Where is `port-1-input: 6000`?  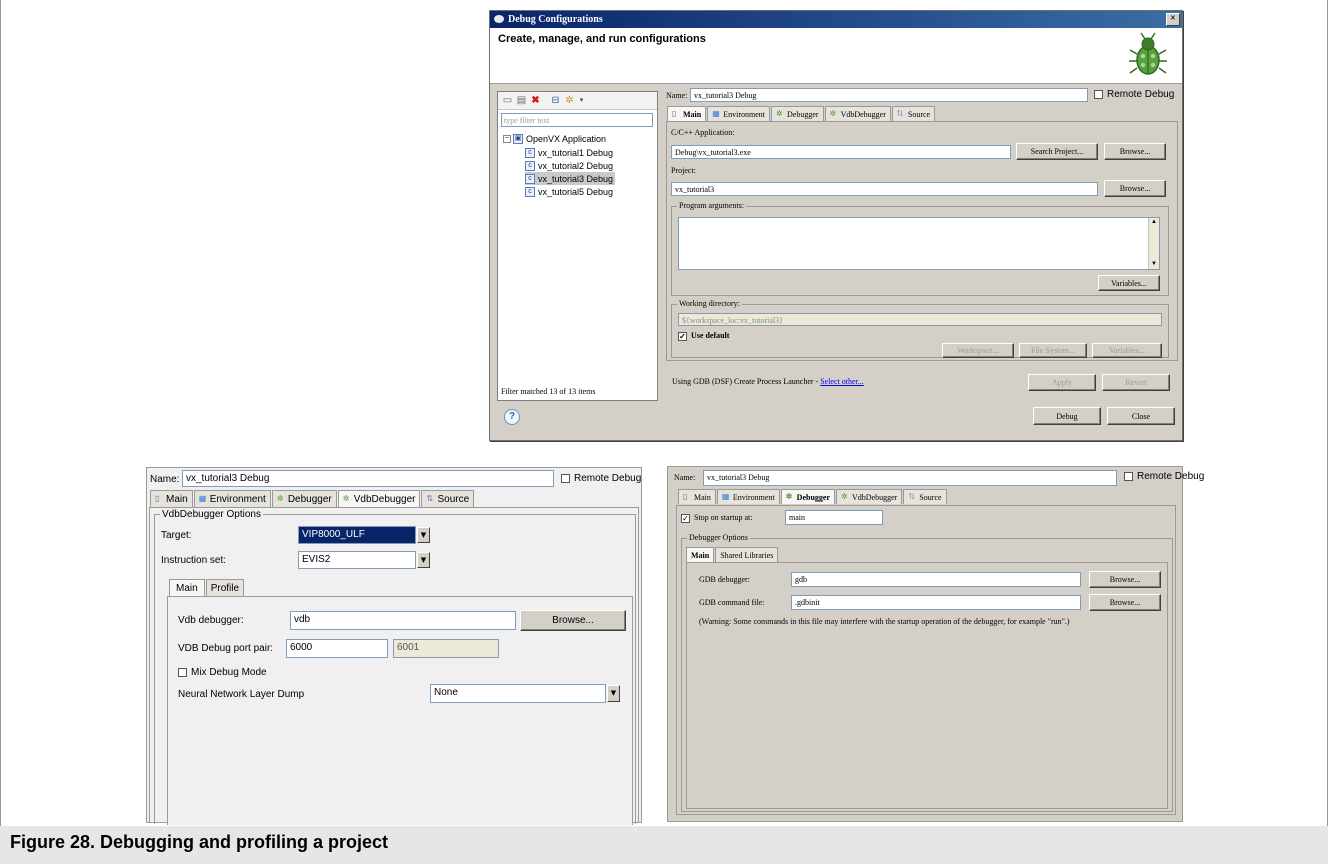 port-1-input: 6000 is located at coordinates (337, 648).